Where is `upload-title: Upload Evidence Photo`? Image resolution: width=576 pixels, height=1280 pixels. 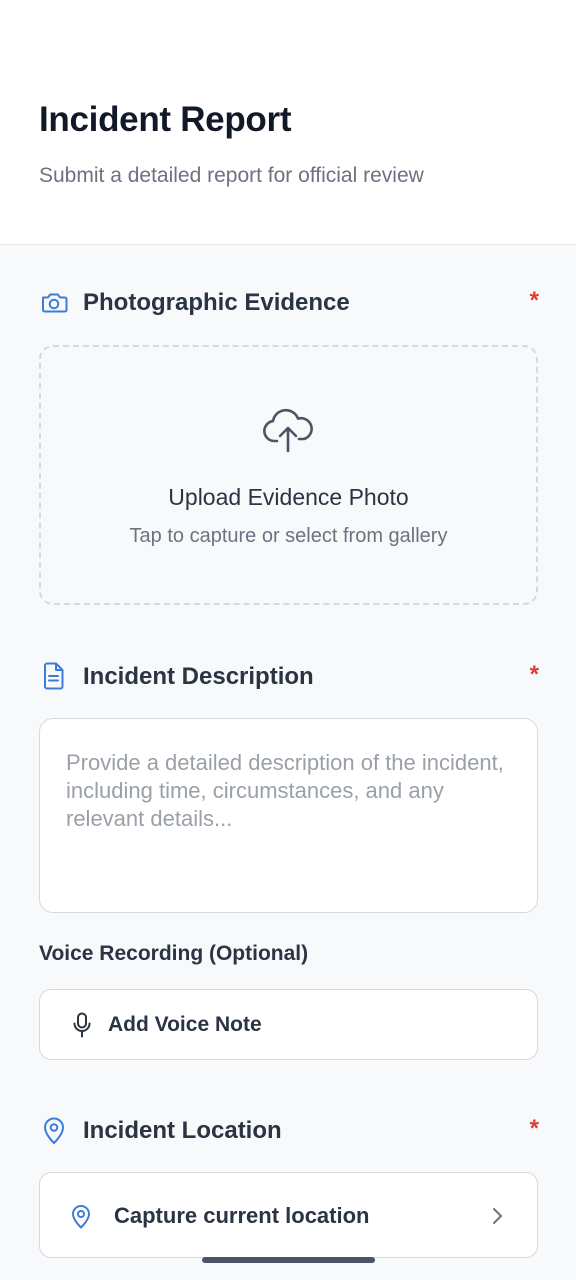
upload-title: Upload Evidence Photo is located at coordinates (288, 497).